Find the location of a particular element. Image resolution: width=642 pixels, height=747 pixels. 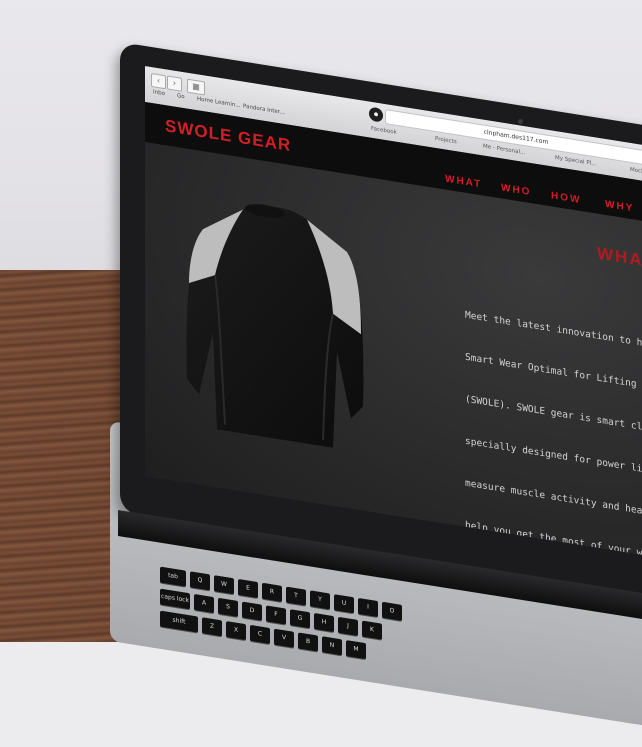

key-shift: shift is located at coordinates (179, 621).